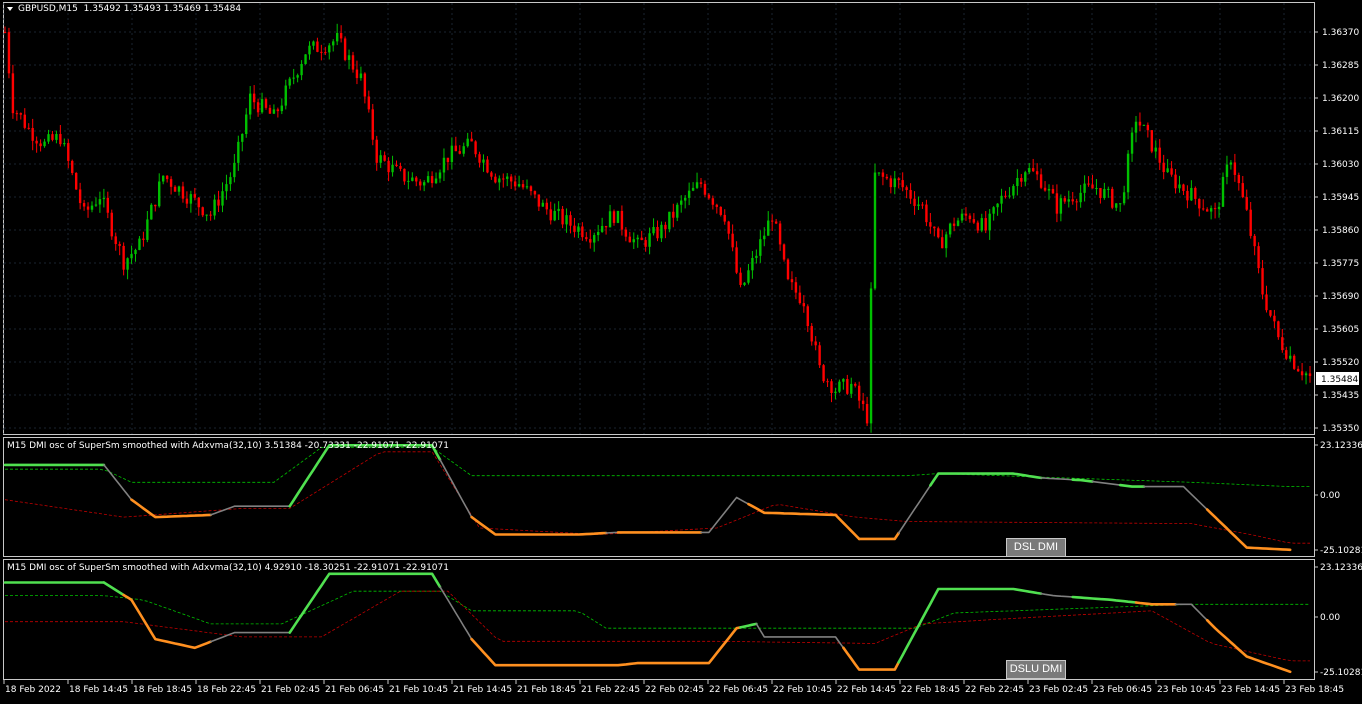 Image resolution: width=1362 pixels, height=704 pixels. What do you see at coordinates (1250, 690) in the screenshot?
I see `time-tick-label: 23 Feb 14:45` at bounding box center [1250, 690].